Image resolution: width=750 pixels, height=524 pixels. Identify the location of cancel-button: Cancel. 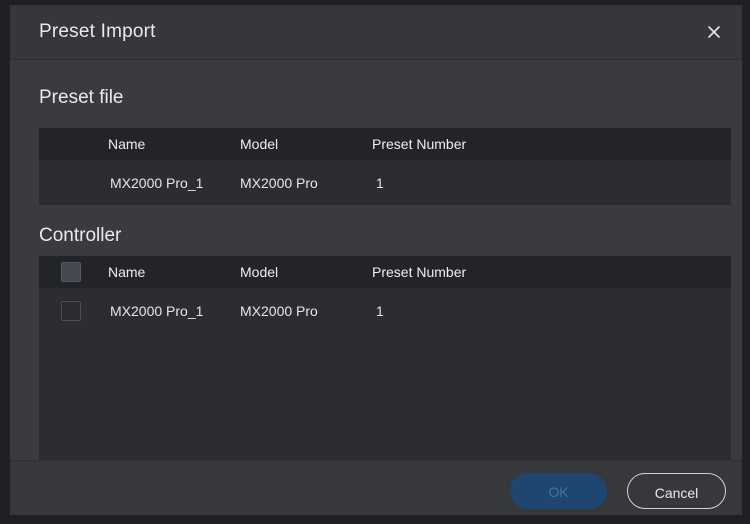
(676, 491).